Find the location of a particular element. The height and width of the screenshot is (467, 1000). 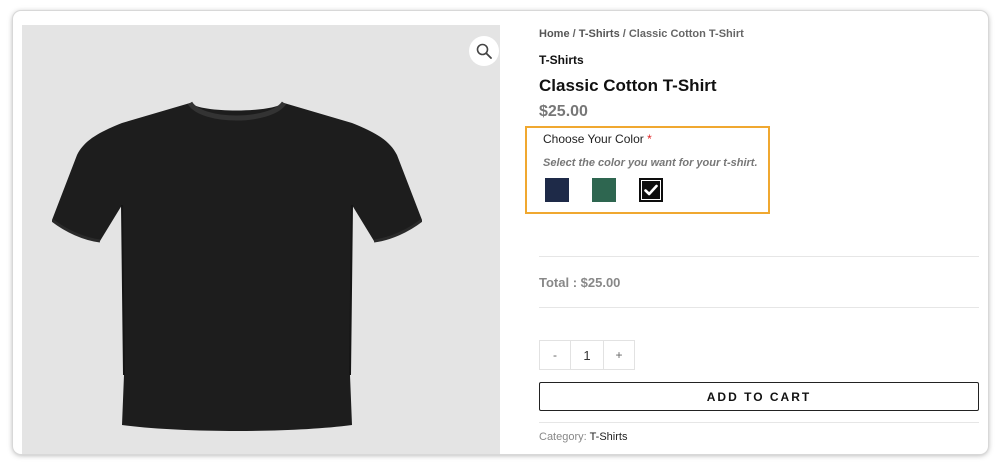

add-to-cart-button: ADD TO CART is located at coordinates (759, 396).